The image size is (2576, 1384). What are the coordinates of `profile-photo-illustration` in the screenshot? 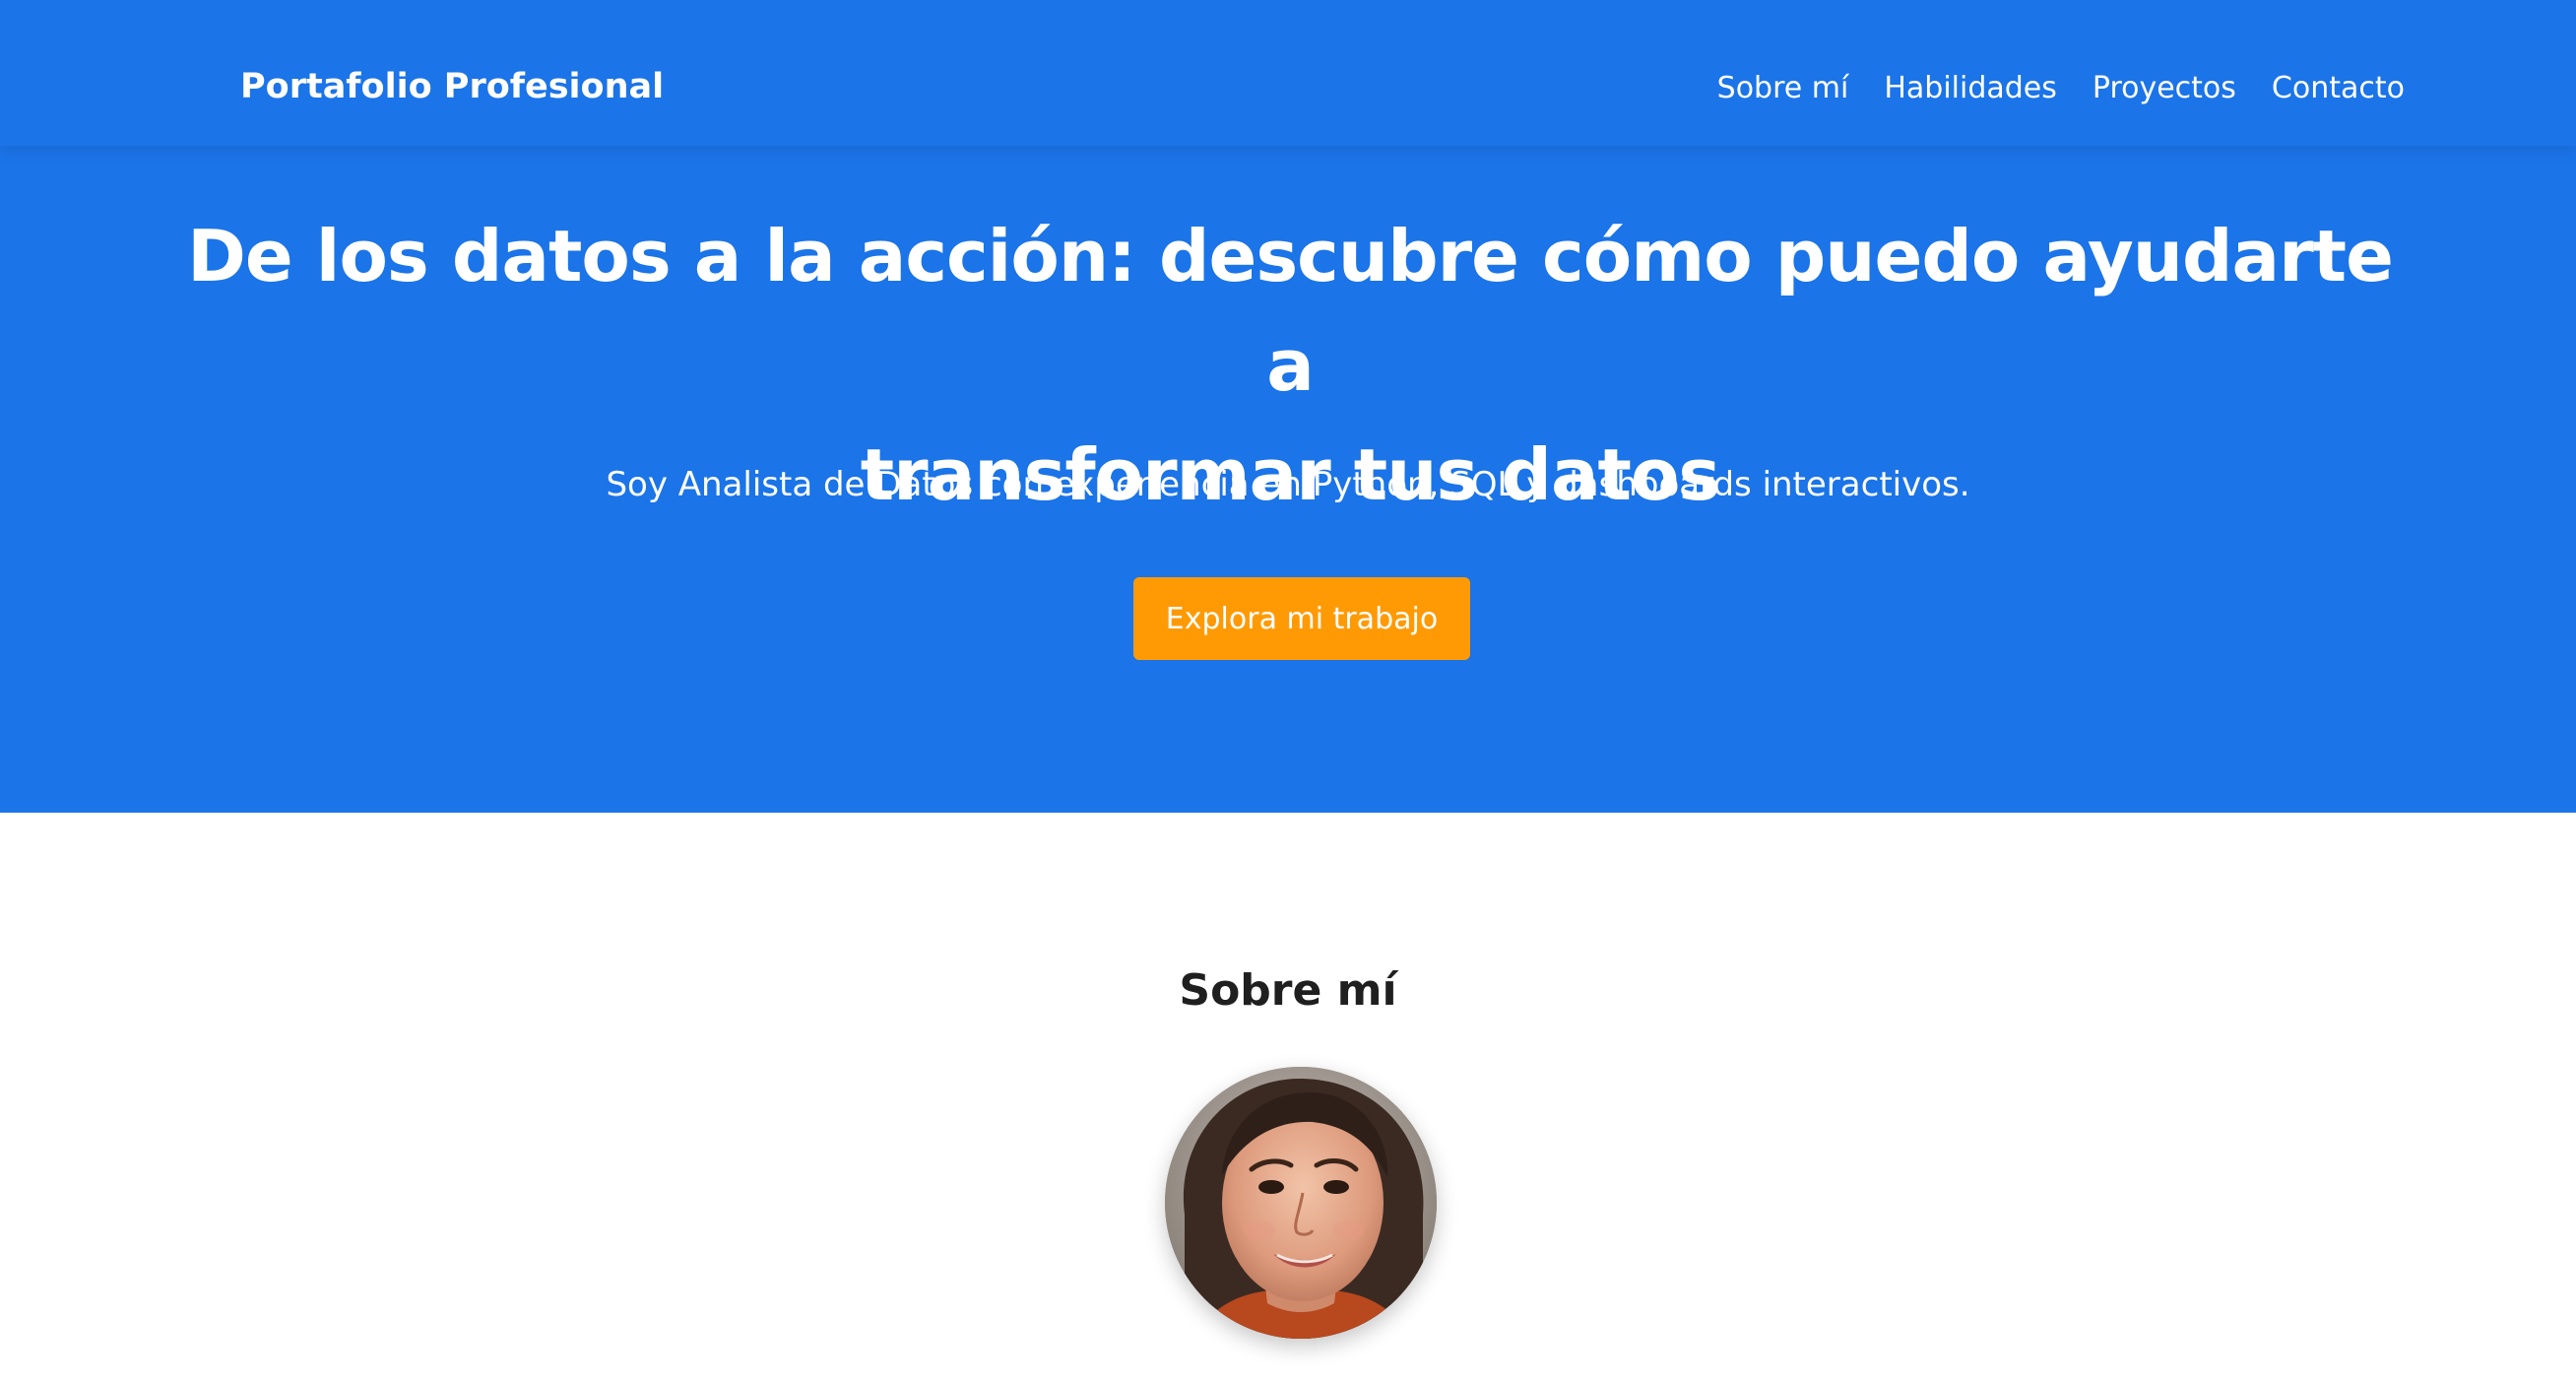 It's located at (1301, 1203).